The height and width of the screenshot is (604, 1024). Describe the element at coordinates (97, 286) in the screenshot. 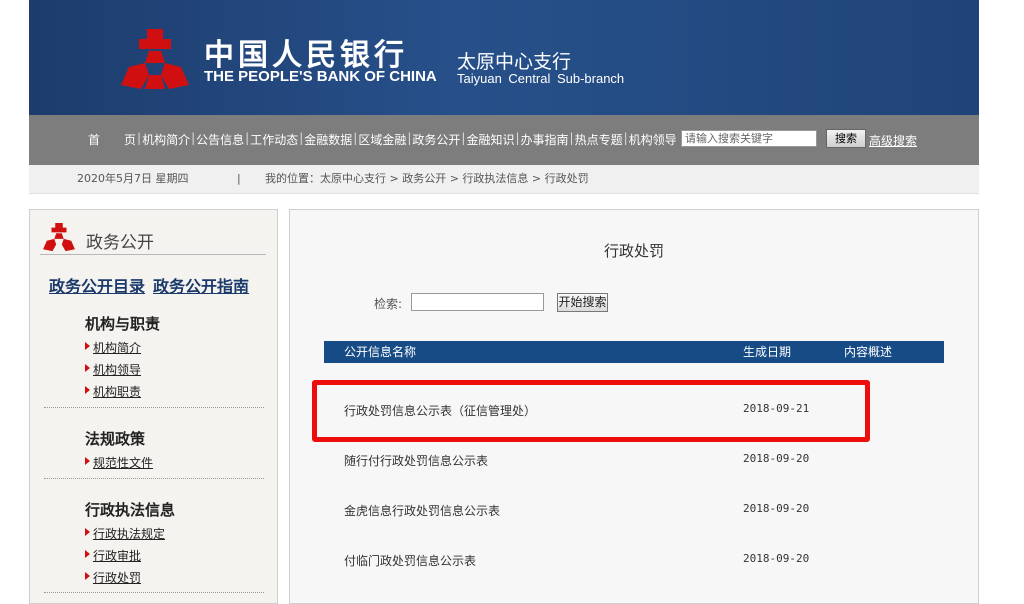

I see `catalog-link: 政务公开目录` at that location.